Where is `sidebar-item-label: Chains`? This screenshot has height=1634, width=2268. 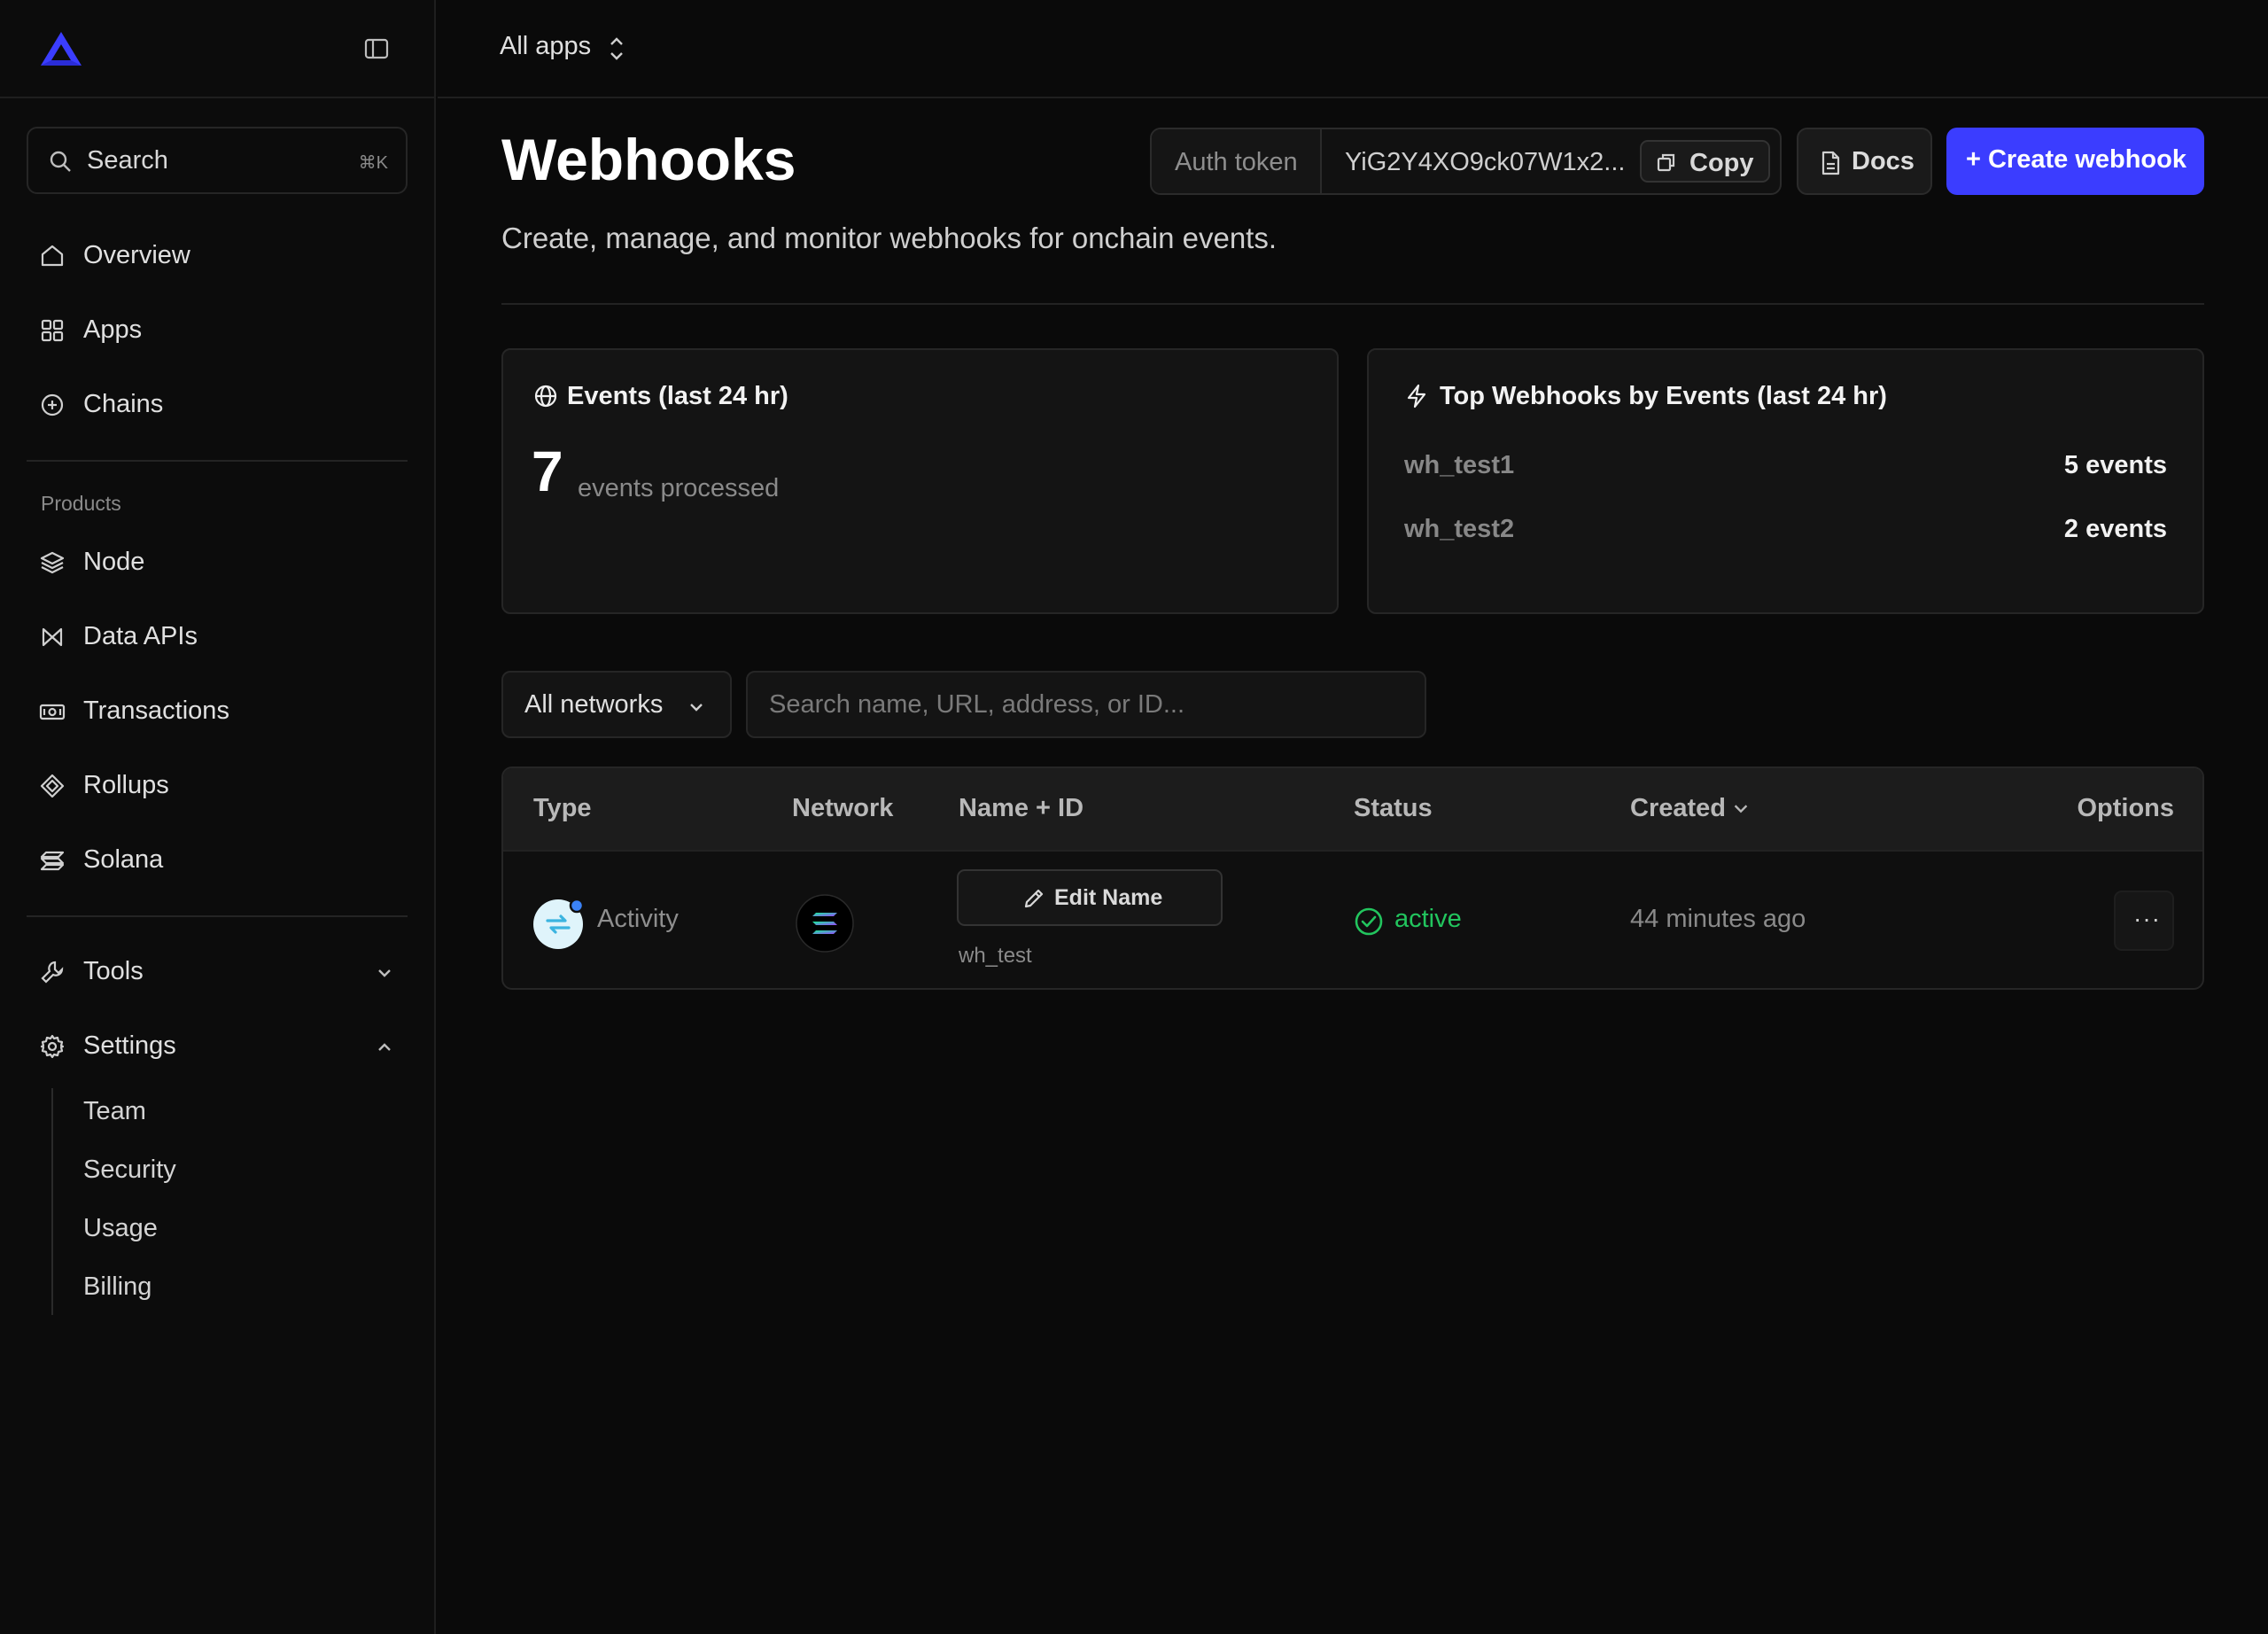 sidebar-item-label: Chains is located at coordinates (123, 404).